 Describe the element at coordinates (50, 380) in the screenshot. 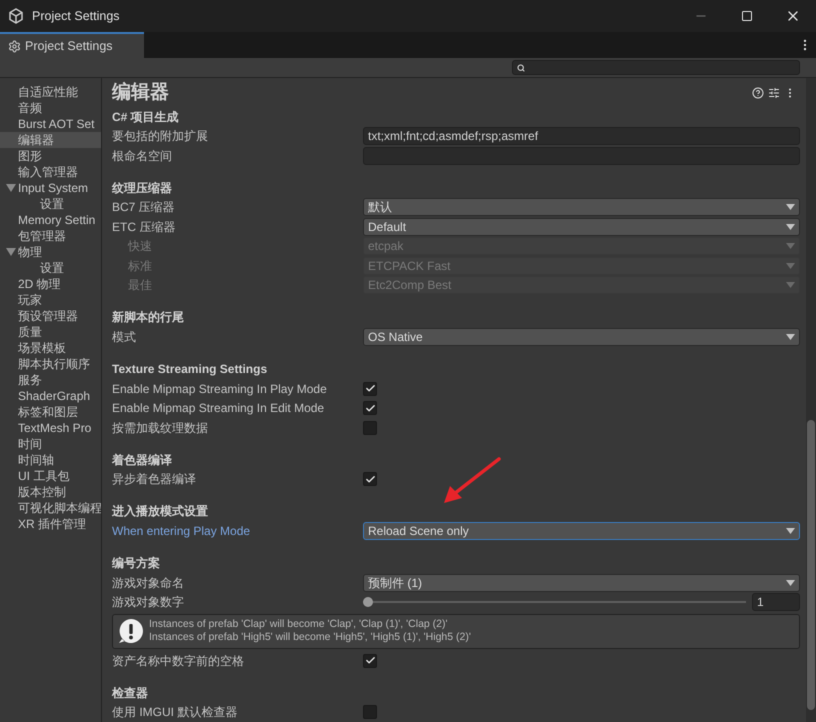

I see `sidebar-item: 服务` at that location.